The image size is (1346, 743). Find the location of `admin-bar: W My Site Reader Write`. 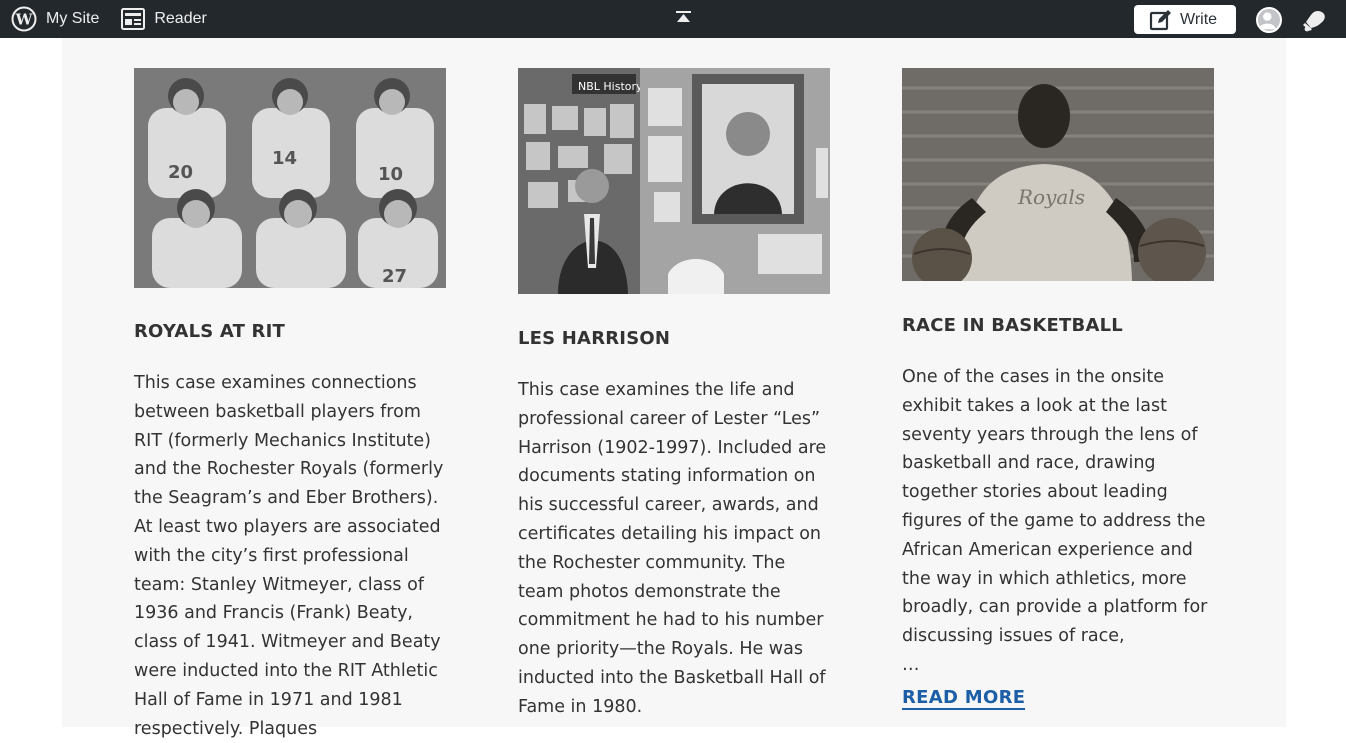

admin-bar: W My Site Reader Write is located at coordinates (673, 19).